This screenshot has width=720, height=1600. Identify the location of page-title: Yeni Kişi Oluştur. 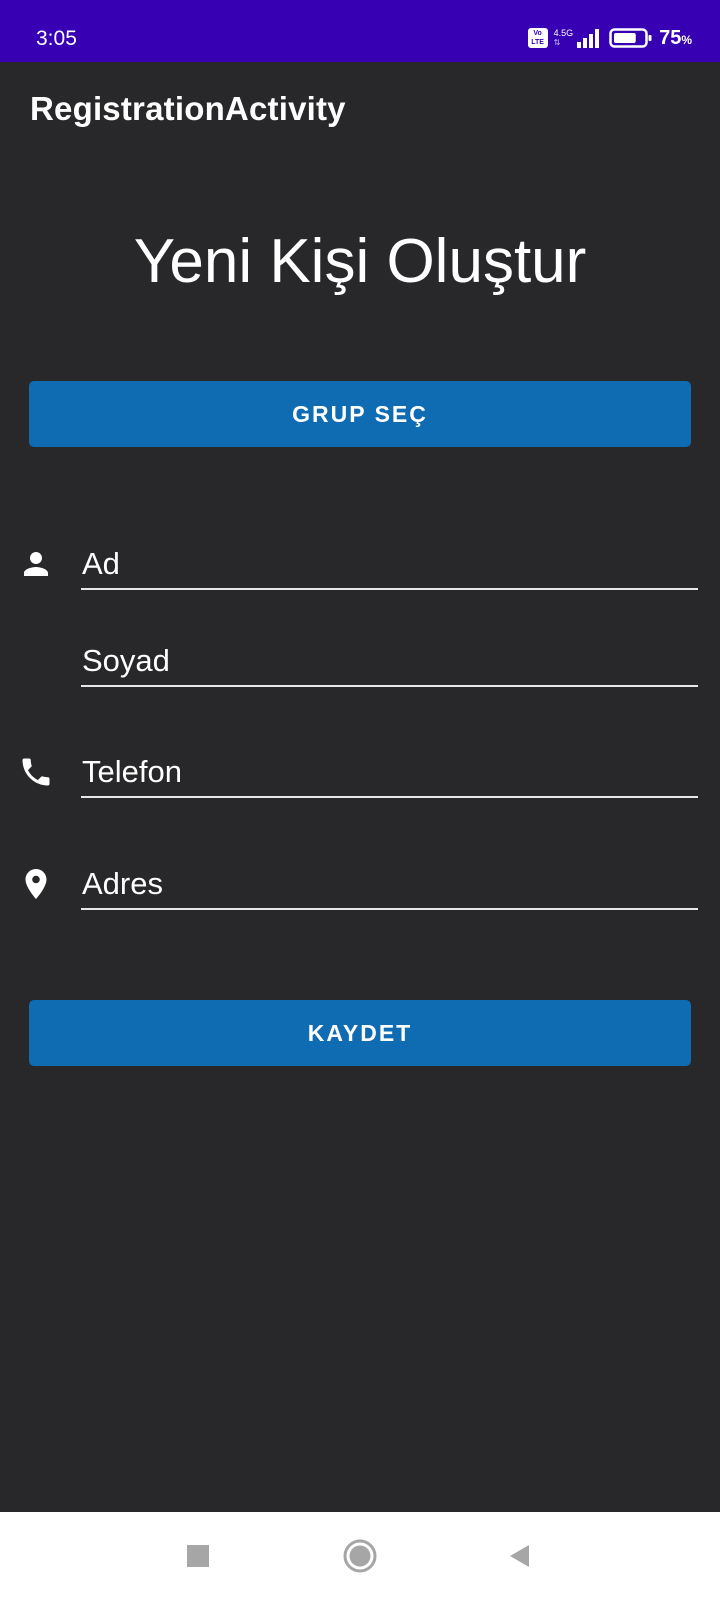
(360, 261).